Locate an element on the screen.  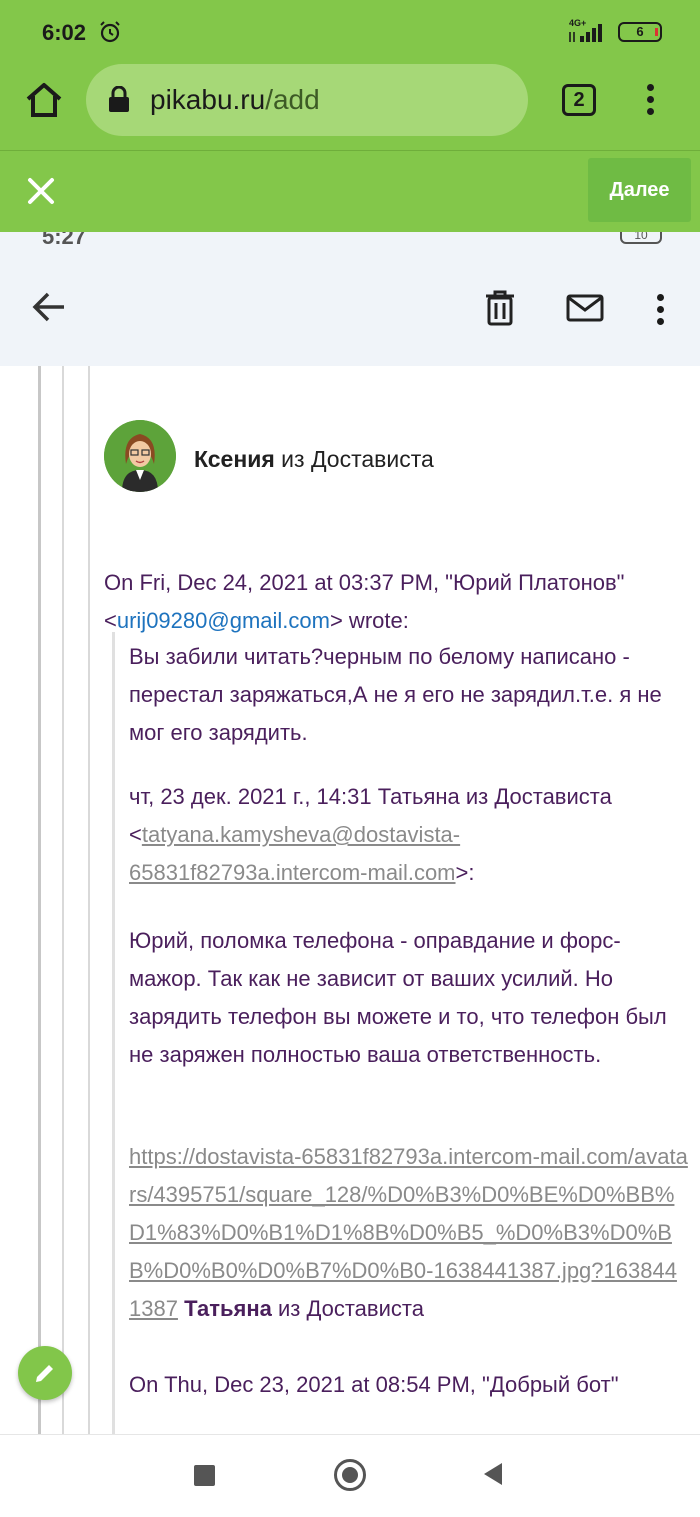
status-time: 6:02 is located at coordinates (64, 32).